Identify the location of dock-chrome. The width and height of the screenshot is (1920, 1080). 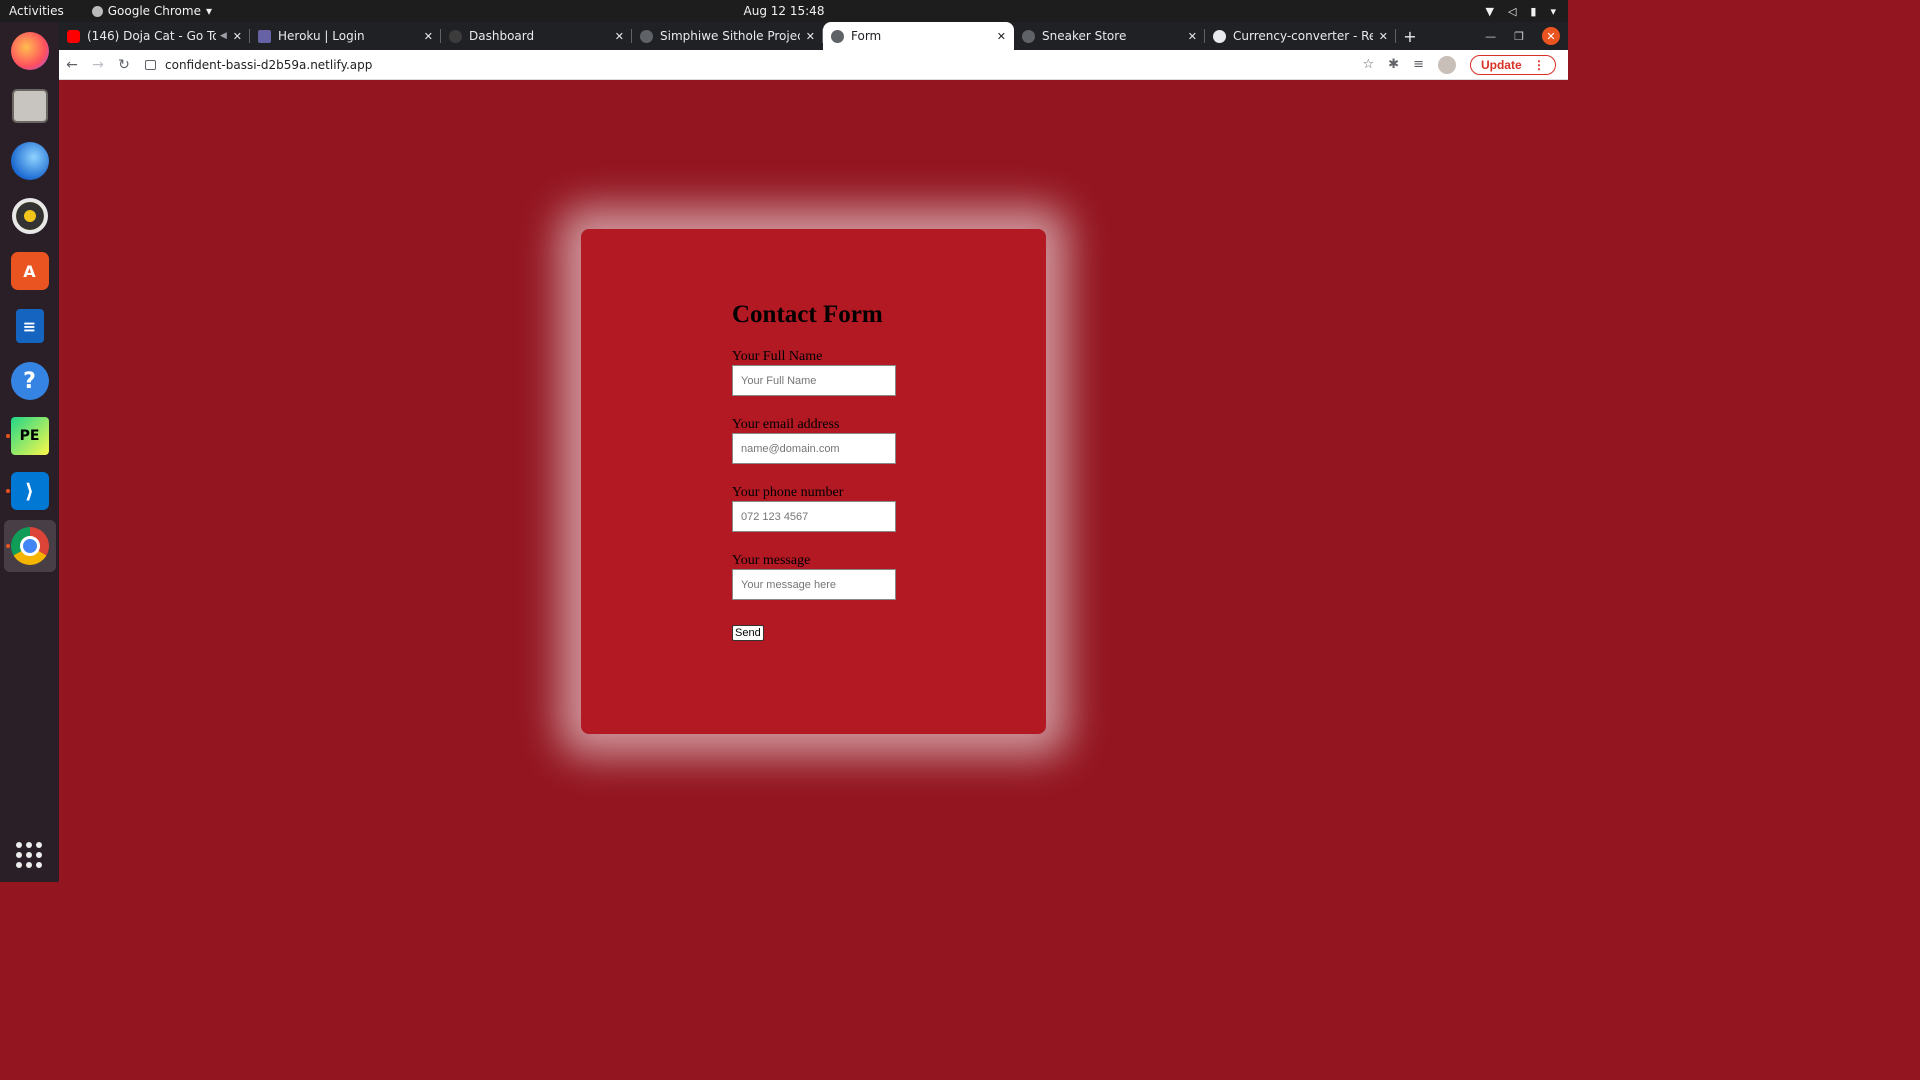
(29, 546).